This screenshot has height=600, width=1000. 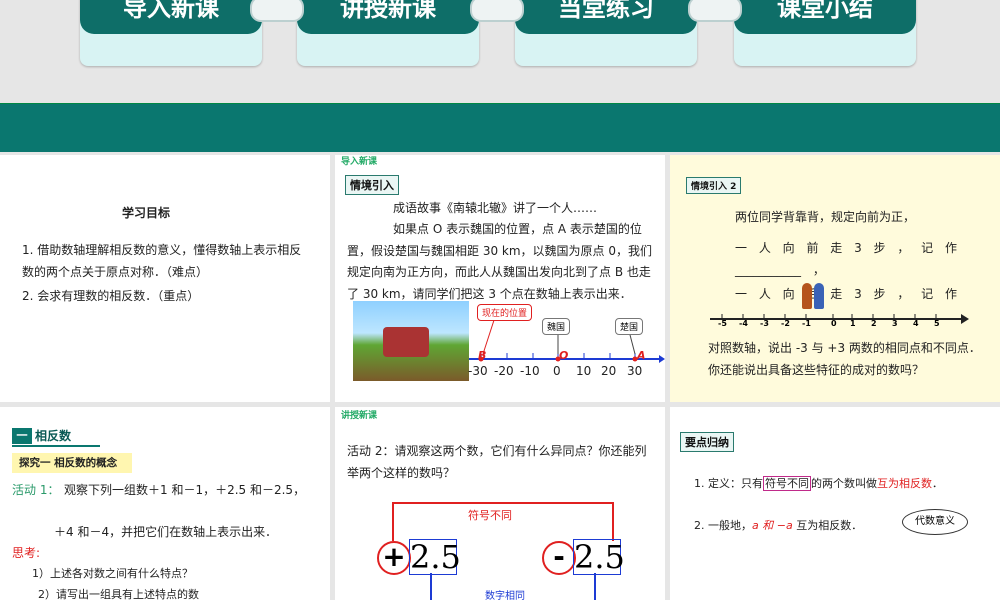 What do you see at coordinates (112, 573) in the screenshot?
I see `question-1: 1）上述各对数之间有什么特点？` at bounding box center [112, 573].